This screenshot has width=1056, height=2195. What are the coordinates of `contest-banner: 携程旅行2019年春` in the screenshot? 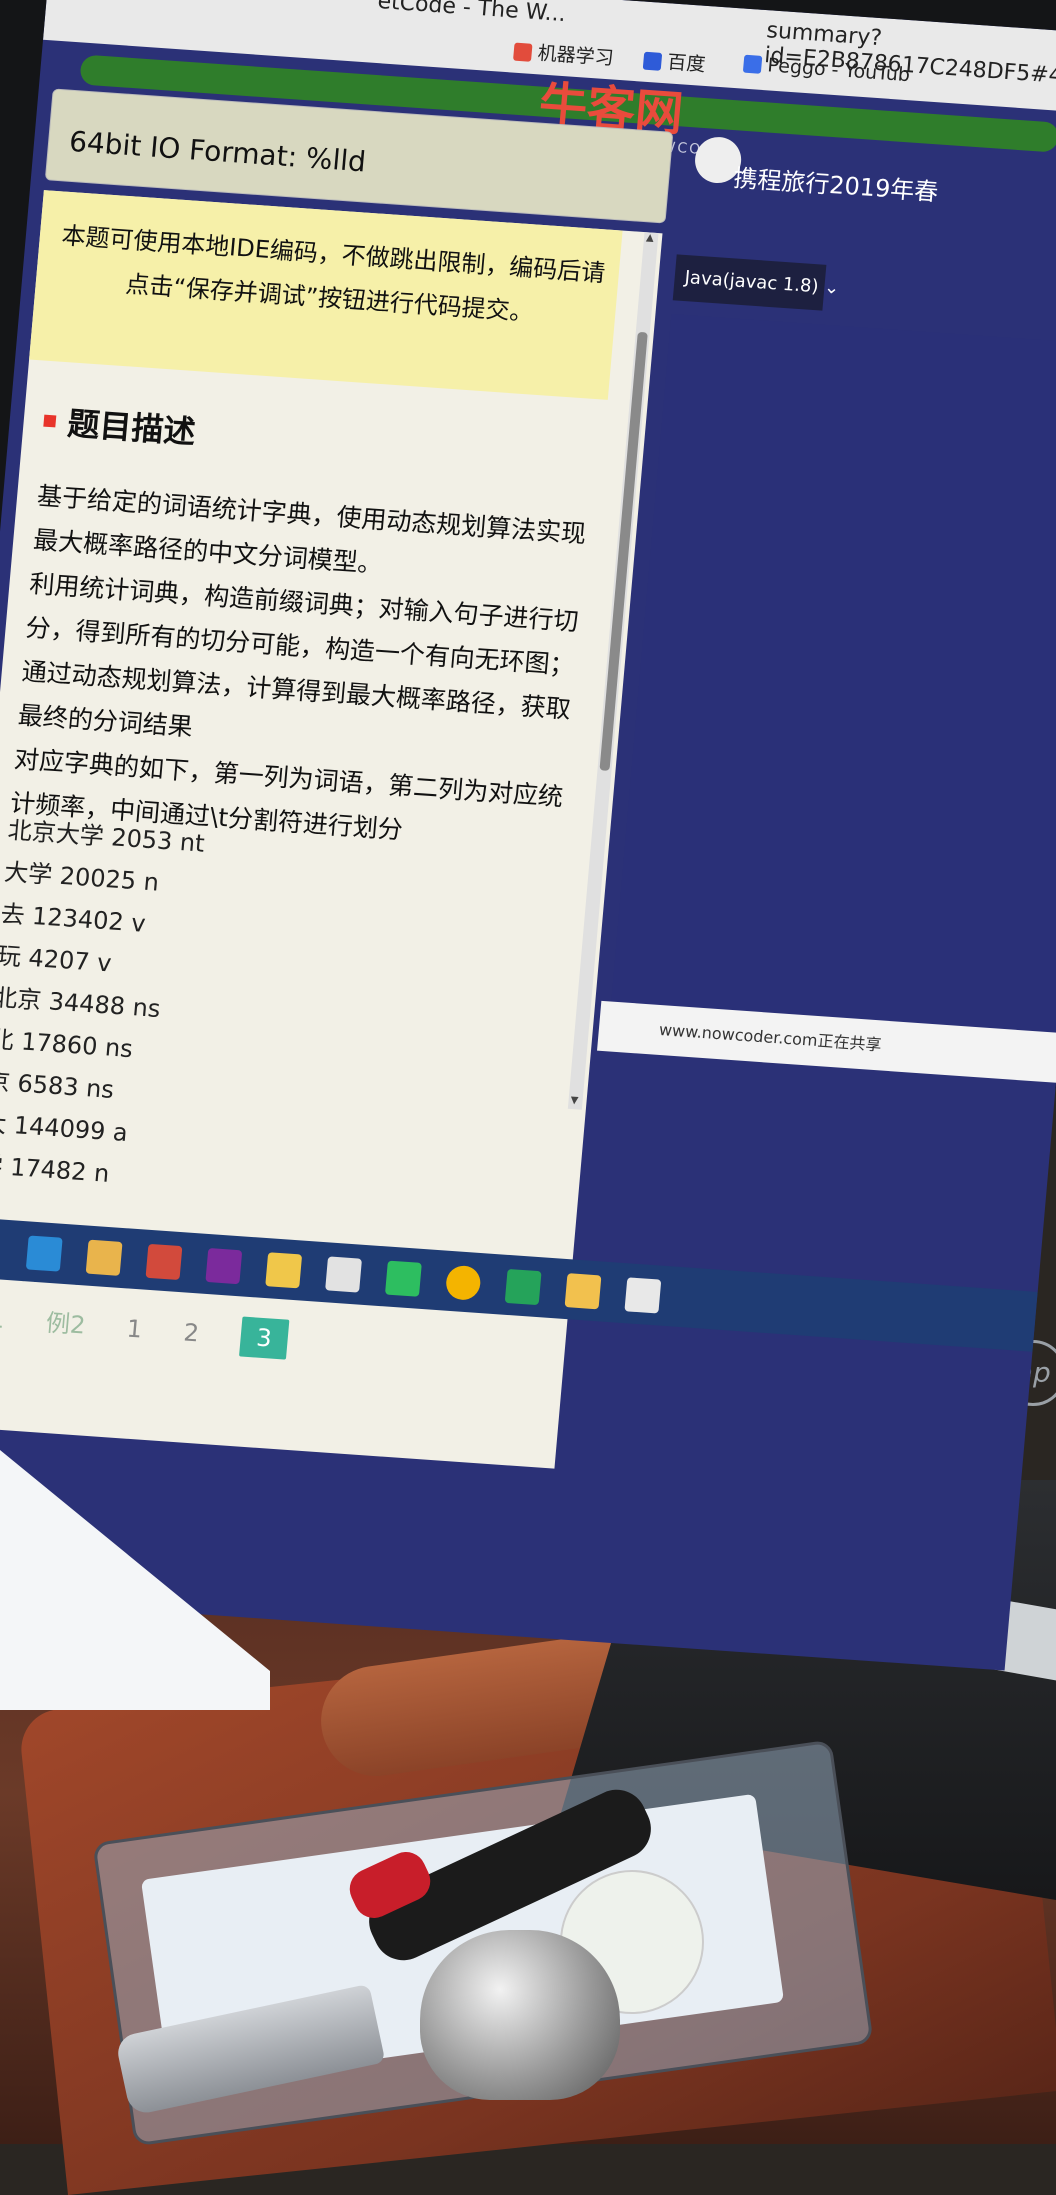 It's located at (836, 182).